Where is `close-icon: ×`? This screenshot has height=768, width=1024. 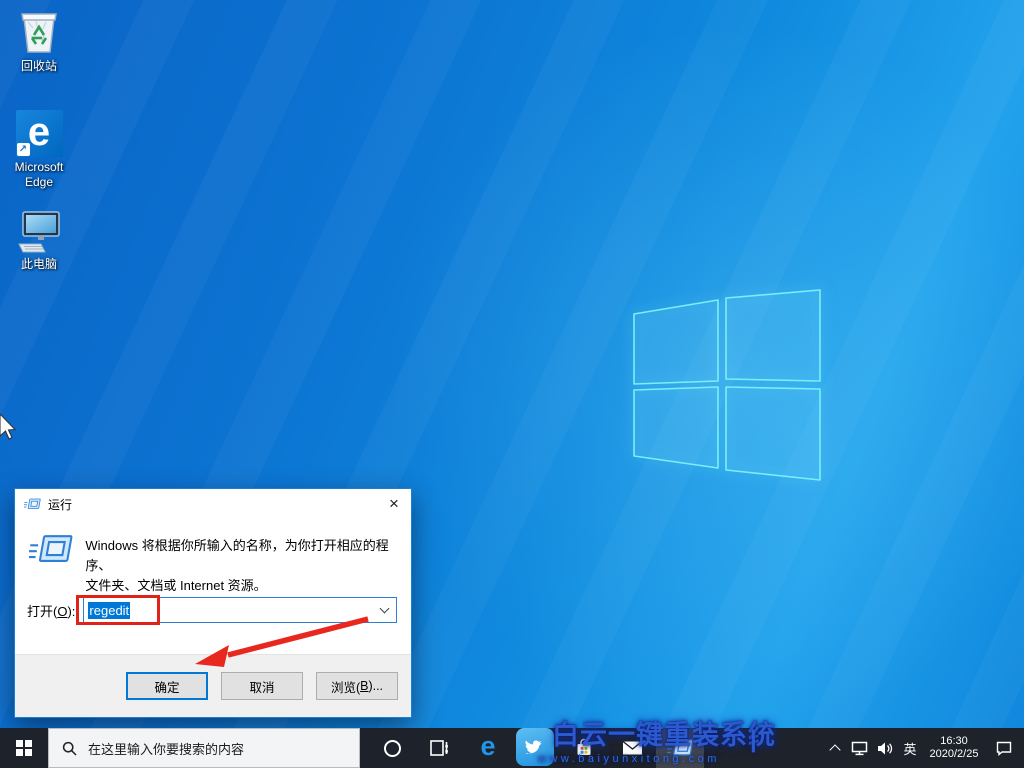
close-icon: × is located at coordinates (394, 503).